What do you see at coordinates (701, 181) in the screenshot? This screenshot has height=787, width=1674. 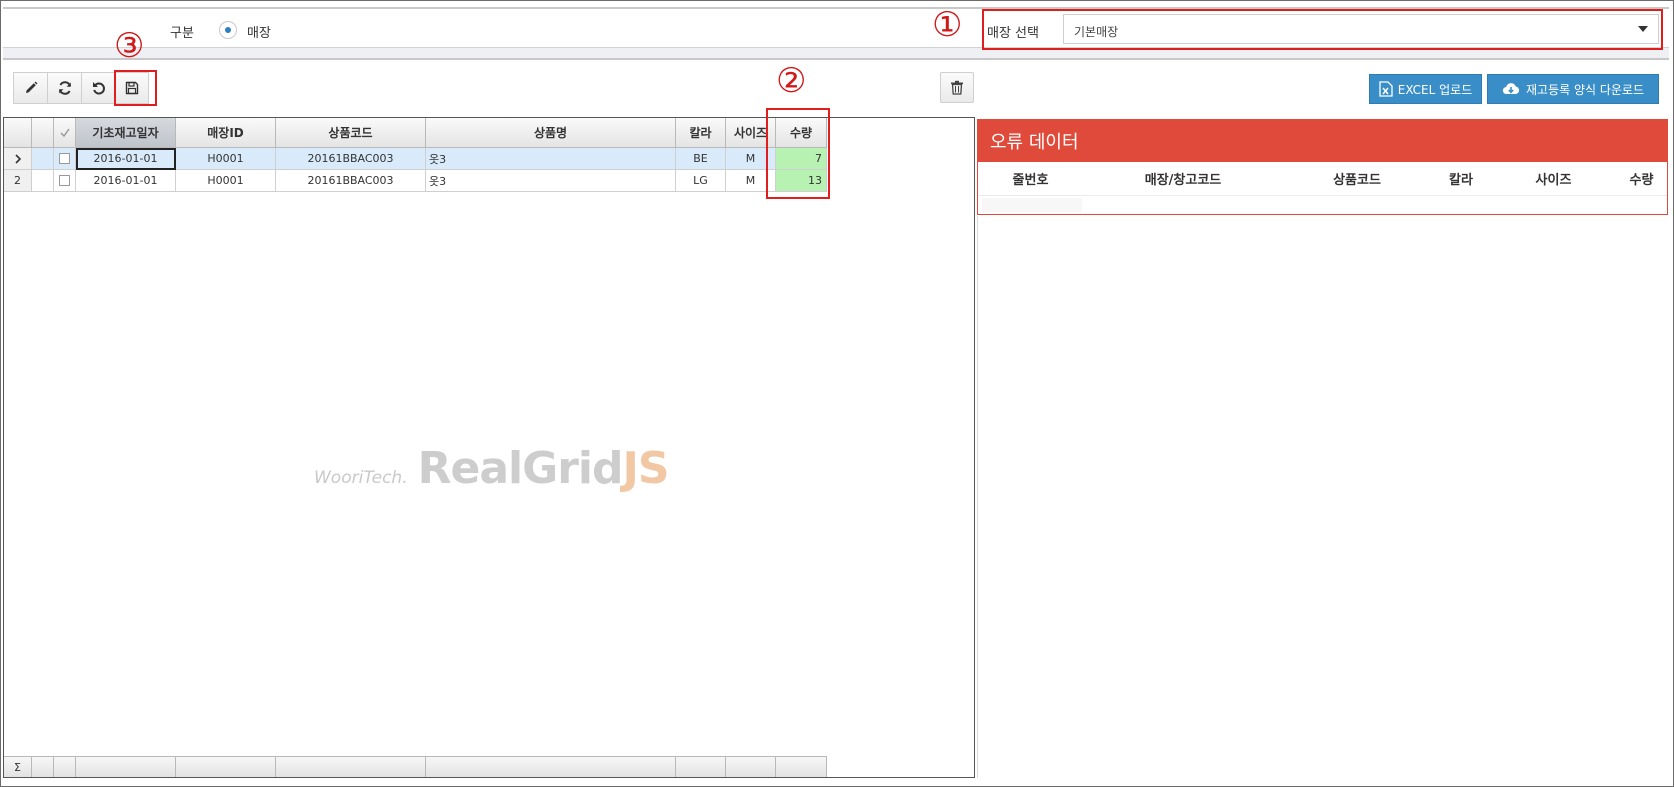 I see `cell-color: LG` at bounding box center [701, 181].